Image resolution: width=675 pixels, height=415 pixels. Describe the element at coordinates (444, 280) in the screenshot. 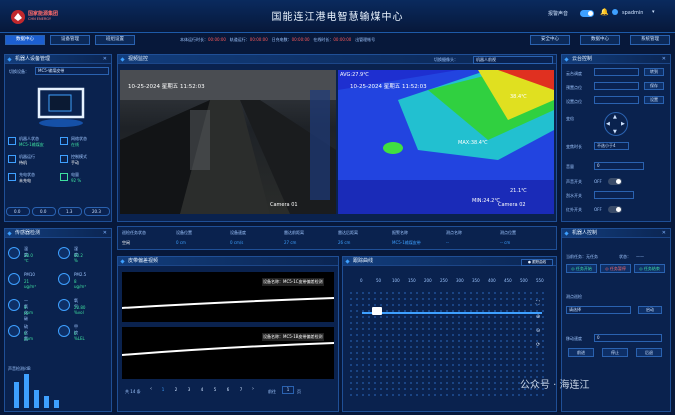

I see `axis-tick: 250` at that location.